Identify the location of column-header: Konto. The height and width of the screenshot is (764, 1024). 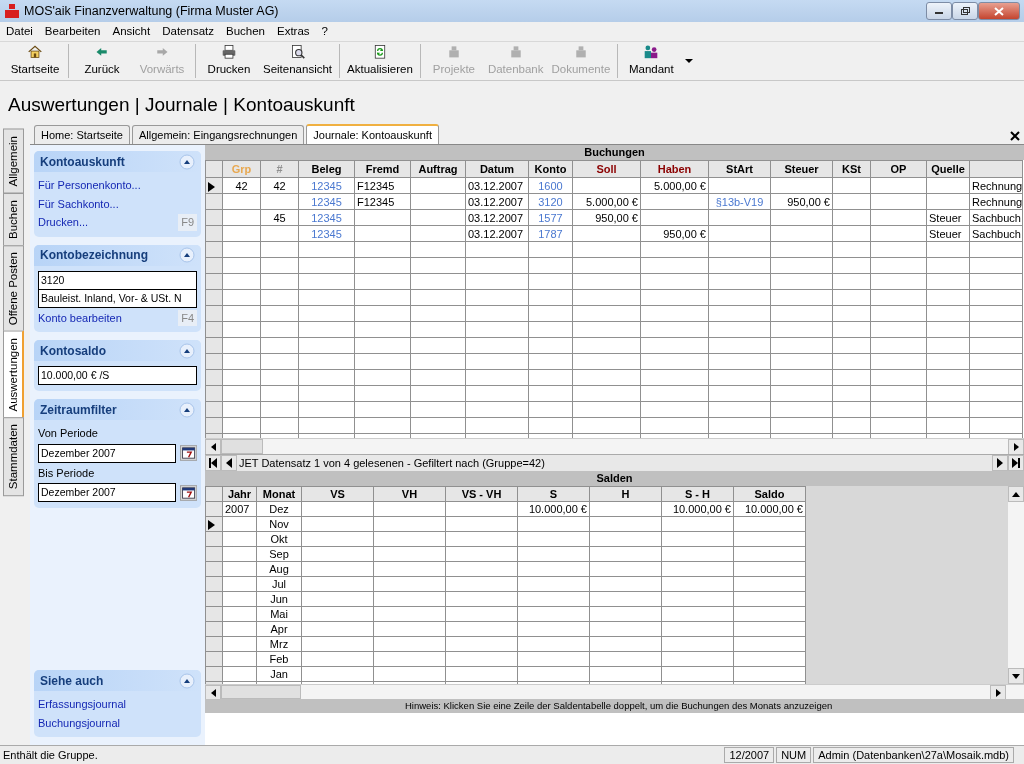
(550, 169).